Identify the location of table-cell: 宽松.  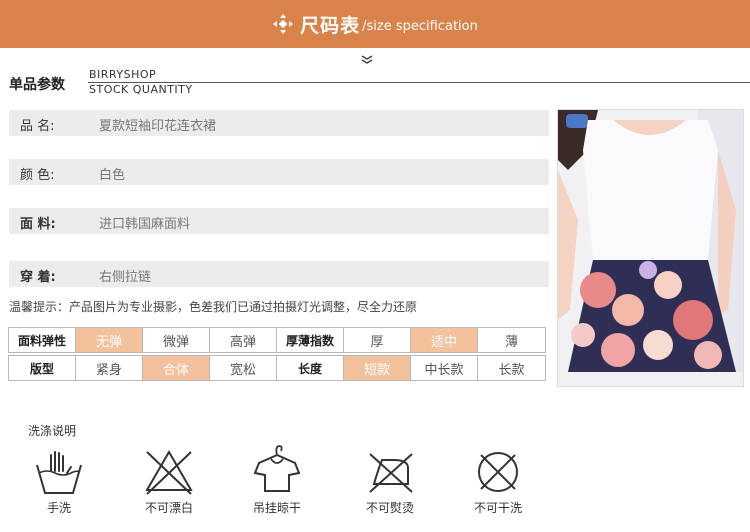
(243, 368).